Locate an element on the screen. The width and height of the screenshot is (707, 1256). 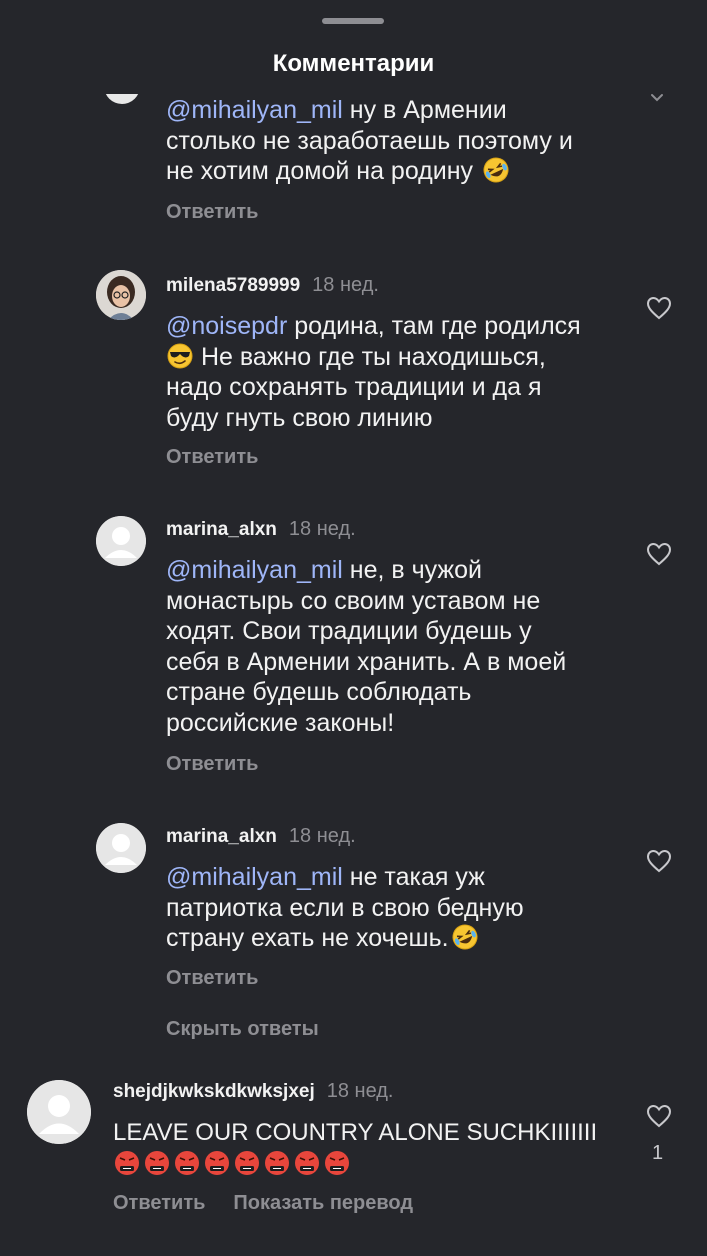
chevron-down-icon is located at coordinates (657, 98).